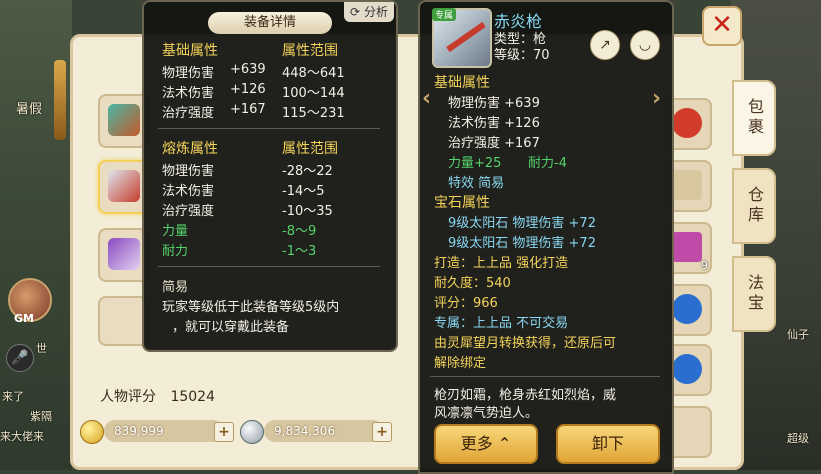 This screenshot has height=474, width=821. What do you see at coordinates (472, 283) in the screenshot?
I see `durability-line: 耐久度：540` at bounding box center [472, 283].